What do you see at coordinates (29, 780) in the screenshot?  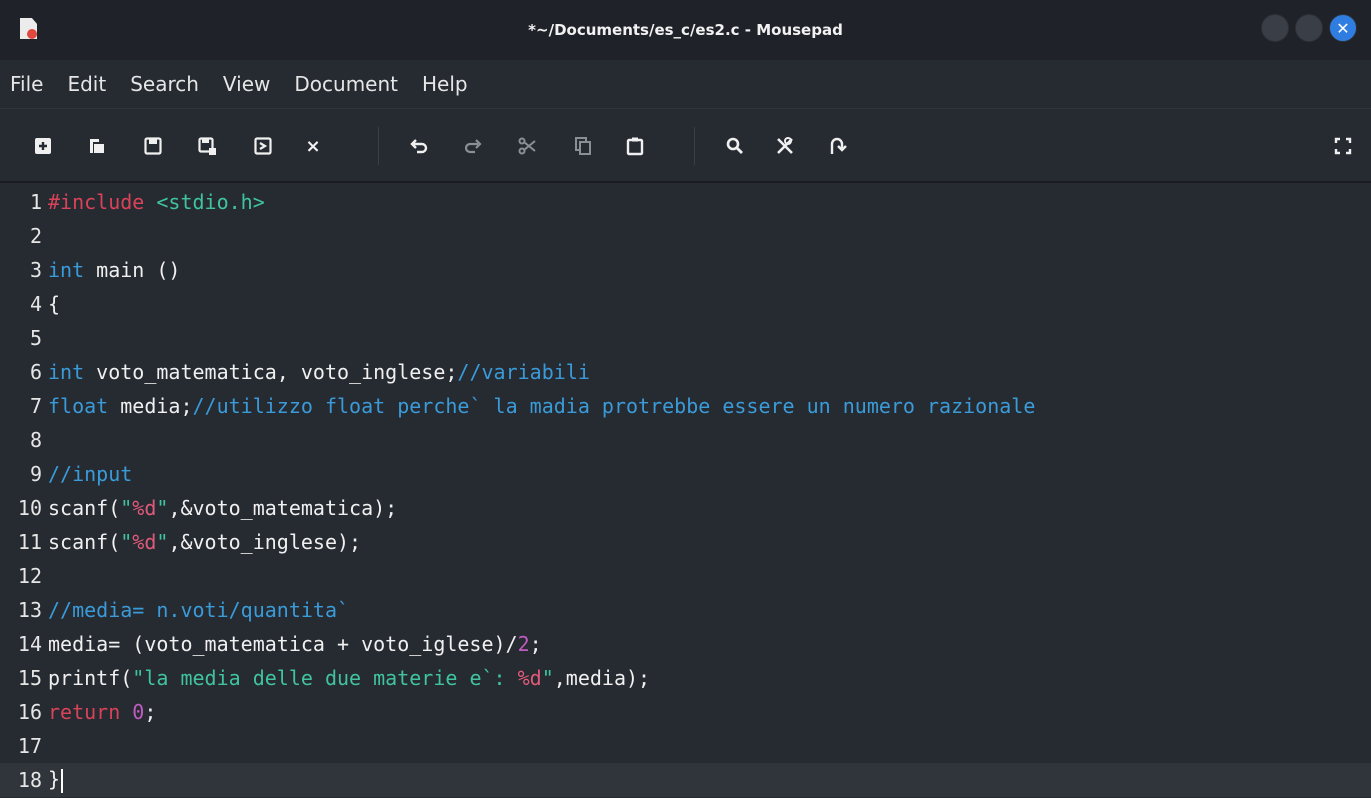 I see `line-number: 18` at bounding box center [29, 780].